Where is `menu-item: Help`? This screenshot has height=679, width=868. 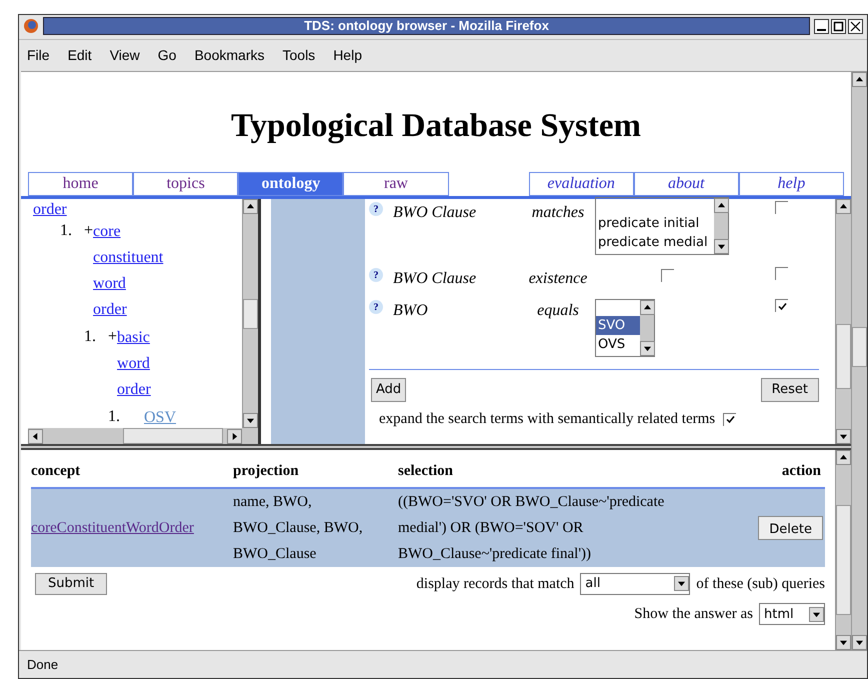 menu-item: Help is located at coordinates (347, 55).